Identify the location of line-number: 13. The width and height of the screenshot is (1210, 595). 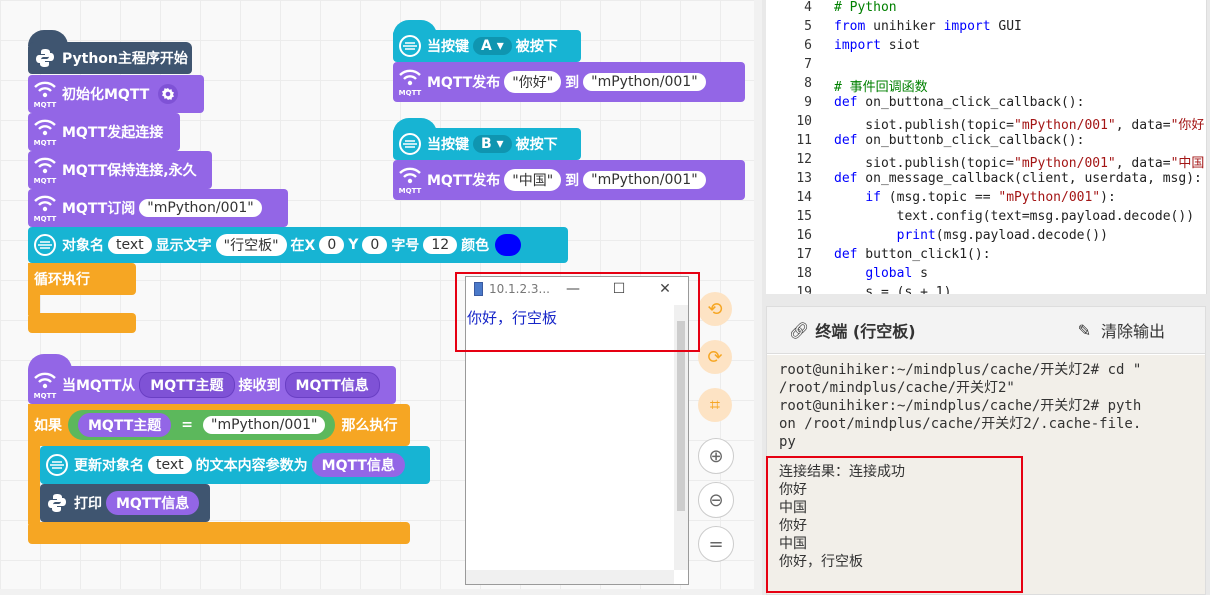
(804, 178).